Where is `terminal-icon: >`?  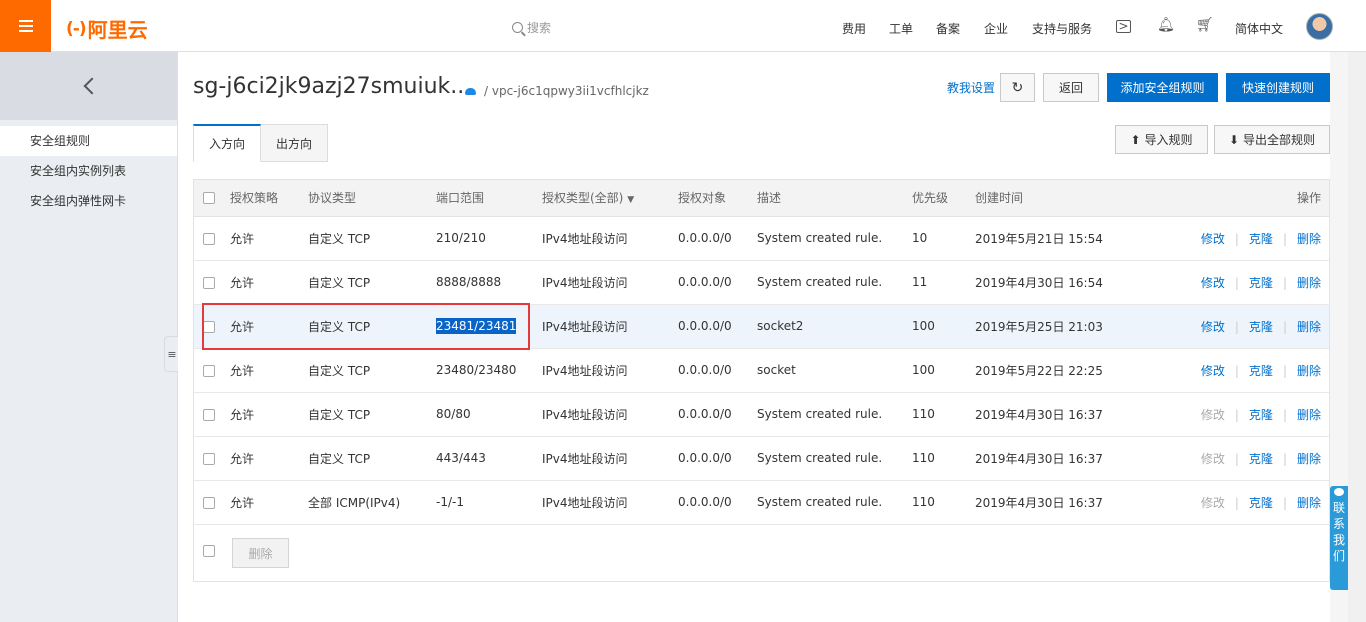 terminal-icon: > is located at coordinates (1123, 26).